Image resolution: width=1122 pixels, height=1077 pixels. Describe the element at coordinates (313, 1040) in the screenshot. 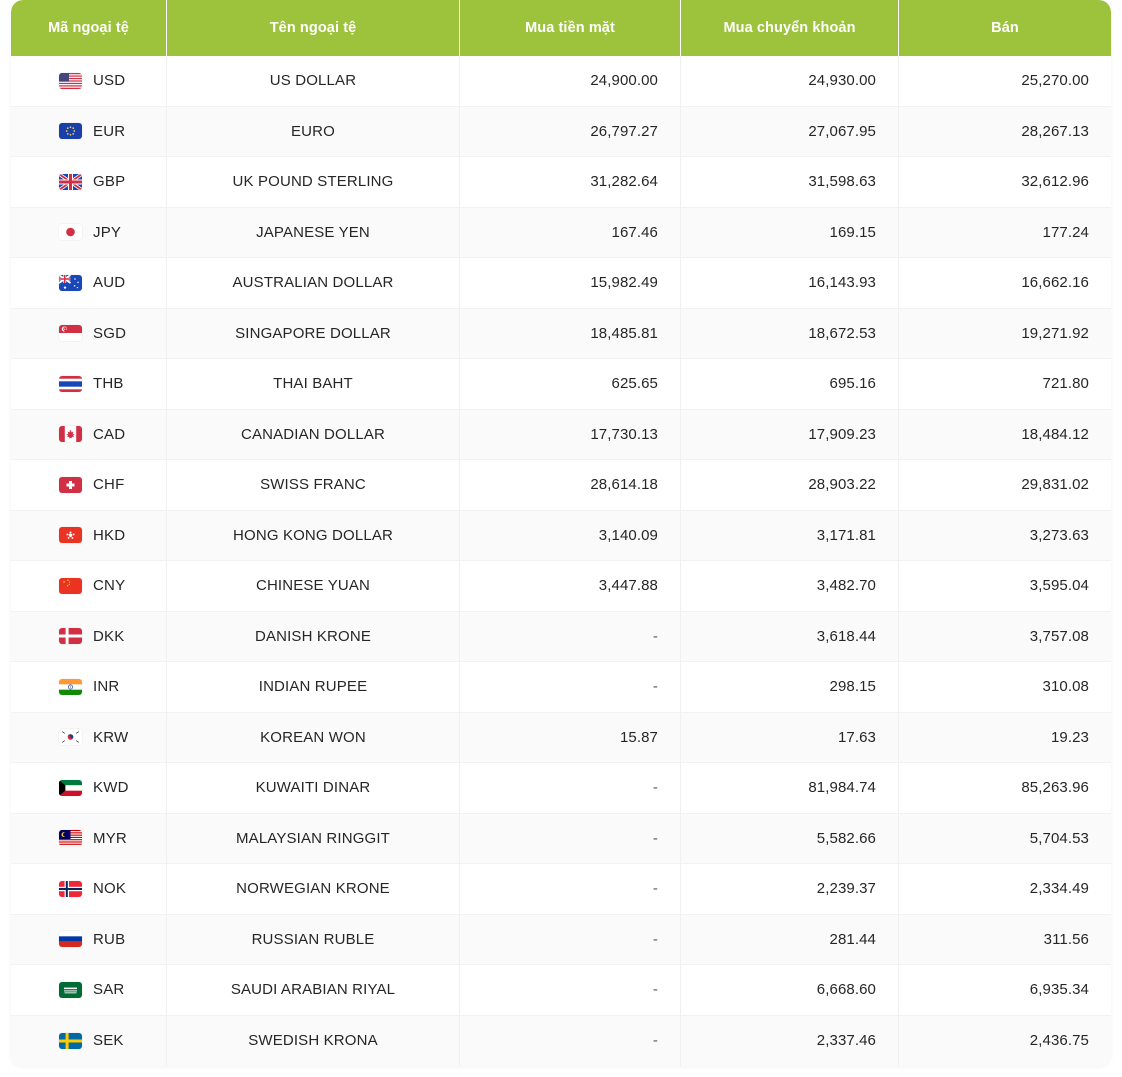

I see `currency-name-cell: SWEDISH KRONA` at that location.